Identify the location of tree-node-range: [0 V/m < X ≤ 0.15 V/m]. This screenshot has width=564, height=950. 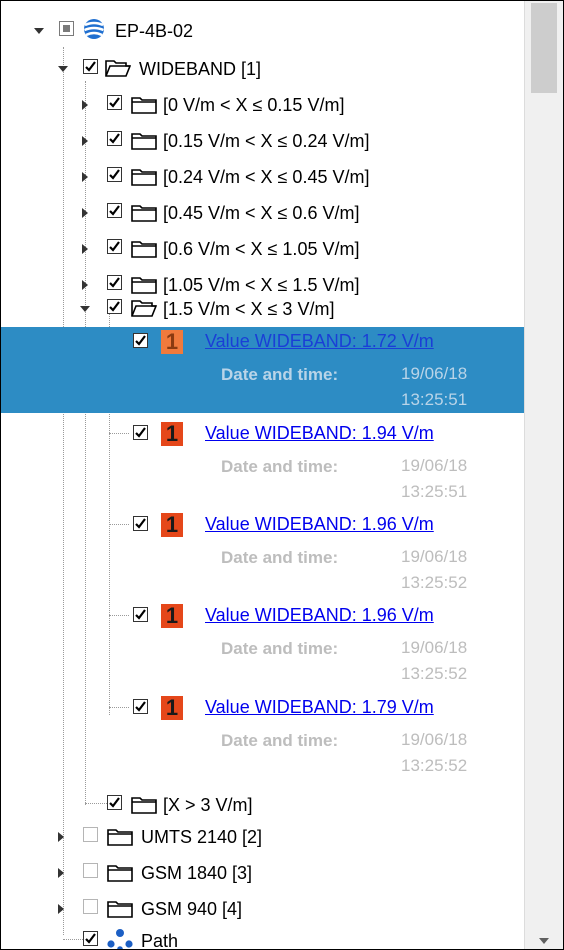
(263, 105).